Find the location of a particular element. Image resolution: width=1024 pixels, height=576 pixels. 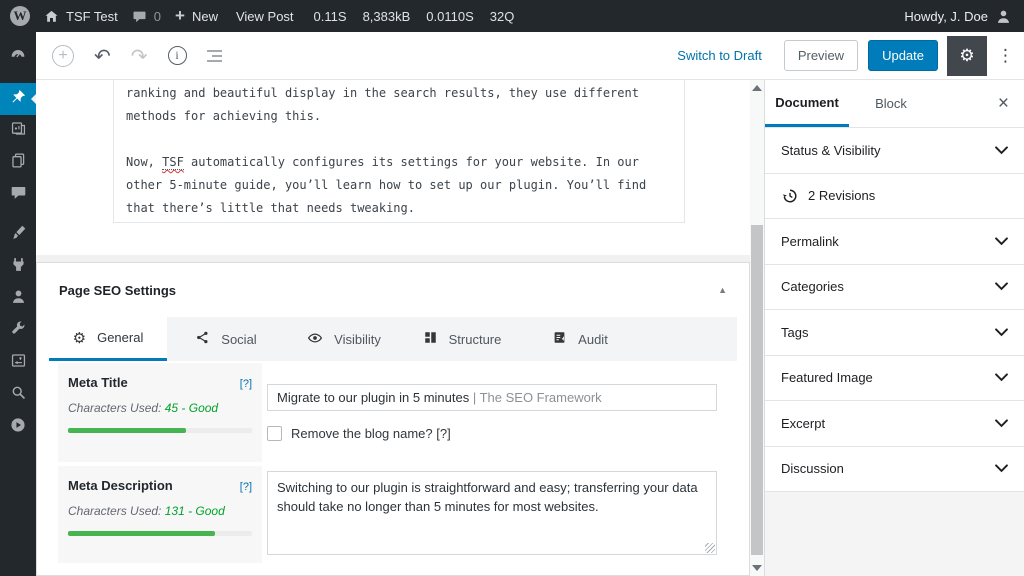

remove-blog-name-checkbox is located at coordinates (274, 433).